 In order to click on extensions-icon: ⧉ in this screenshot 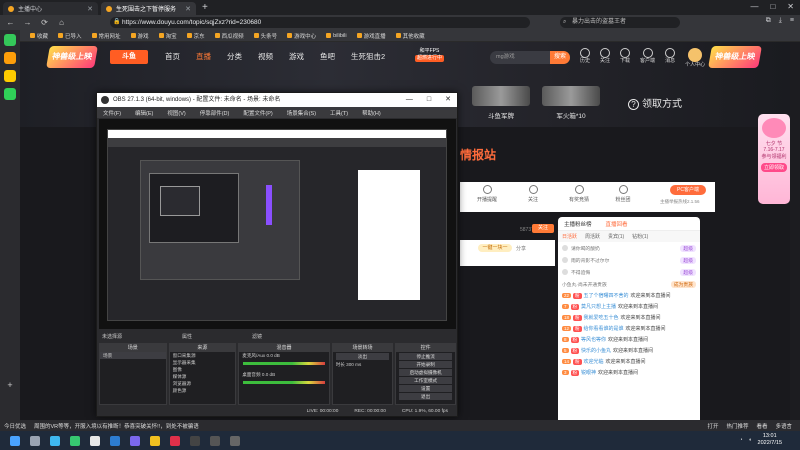, I will do `click(768, 21)`.